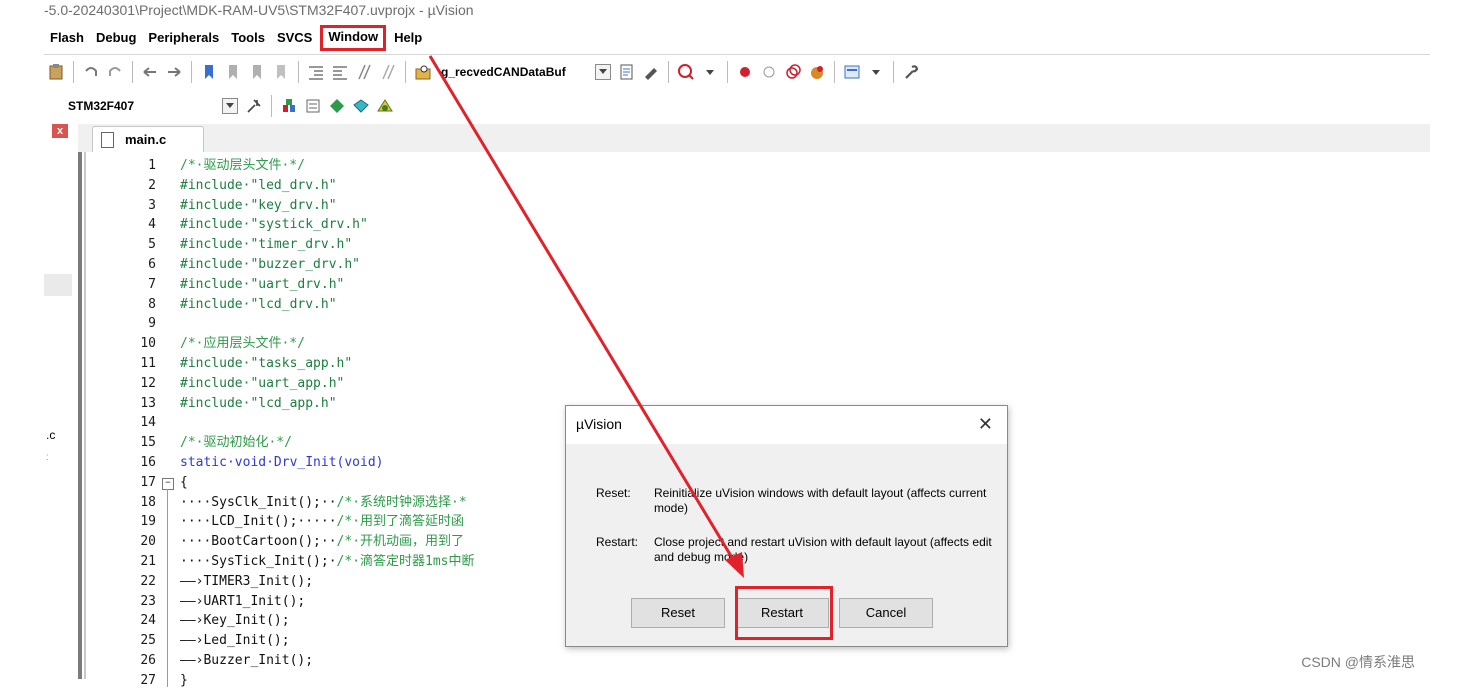 The image size is (1469, 694). What do you see at coordinates (148, 403) in the screenshot?
I see `line-number: 13` at bounding box center [148, 403].